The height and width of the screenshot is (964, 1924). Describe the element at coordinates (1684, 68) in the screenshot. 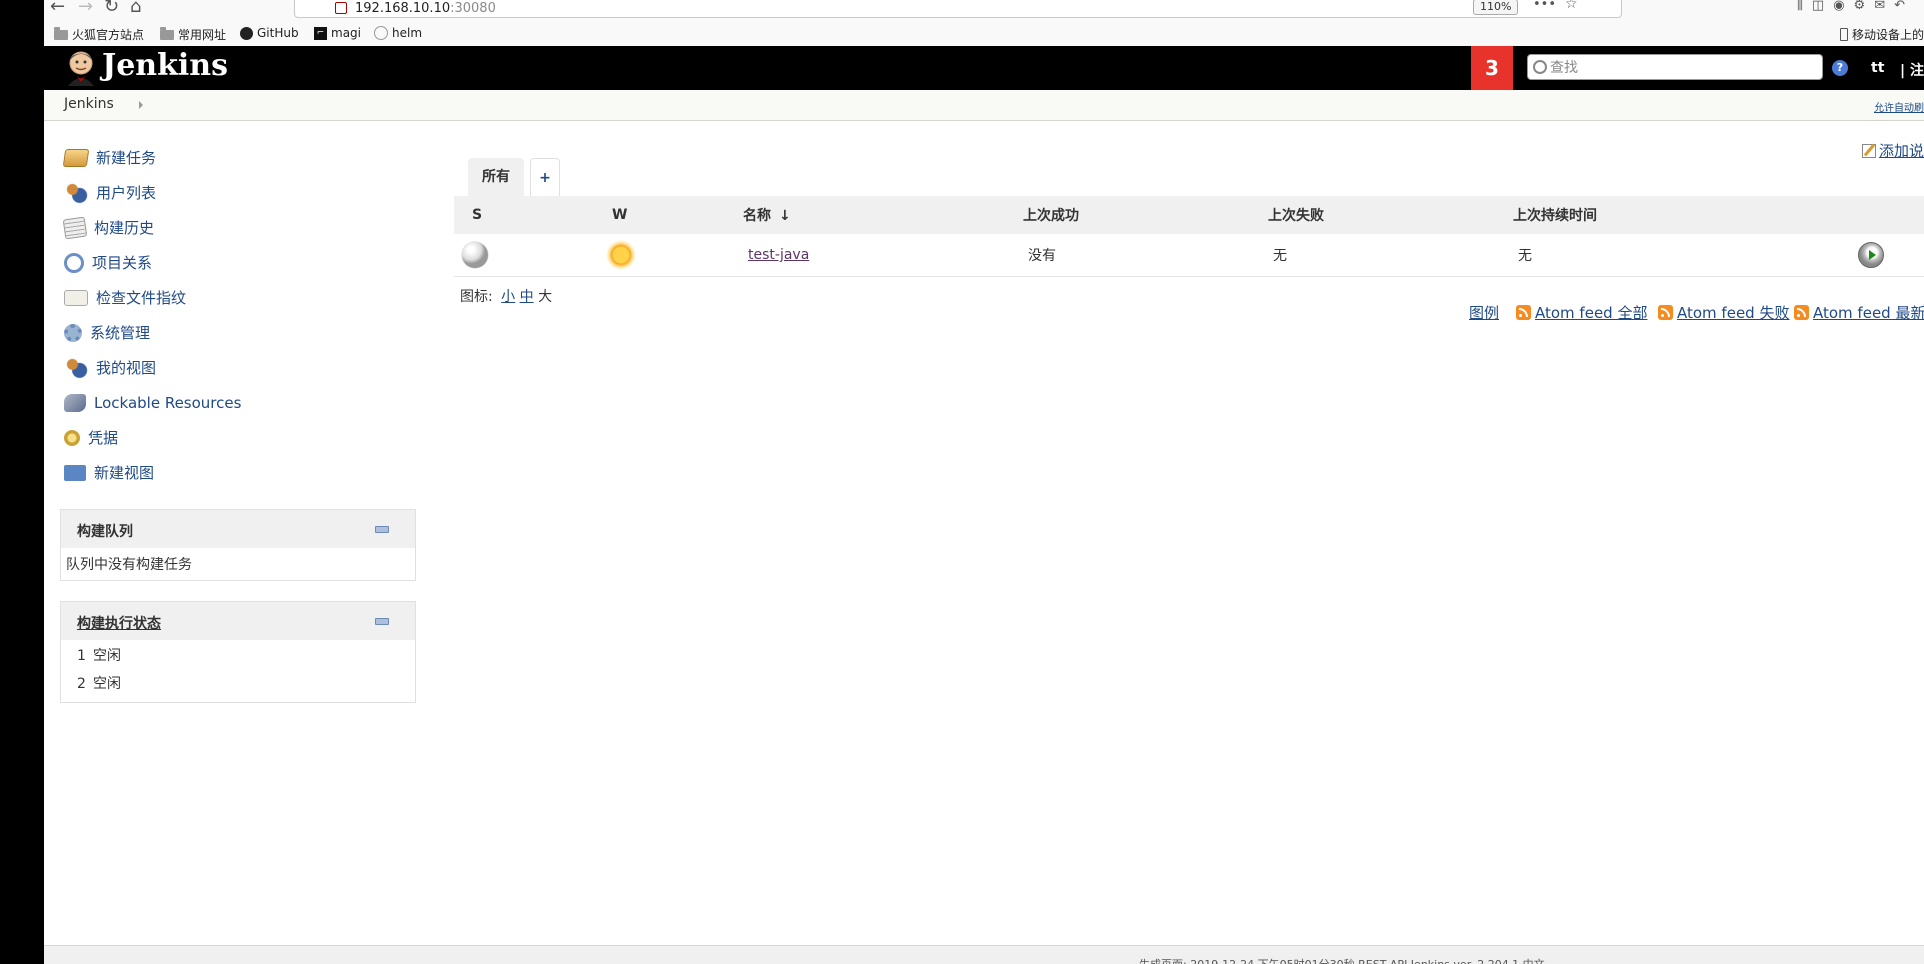

I see `search-input` at that location.